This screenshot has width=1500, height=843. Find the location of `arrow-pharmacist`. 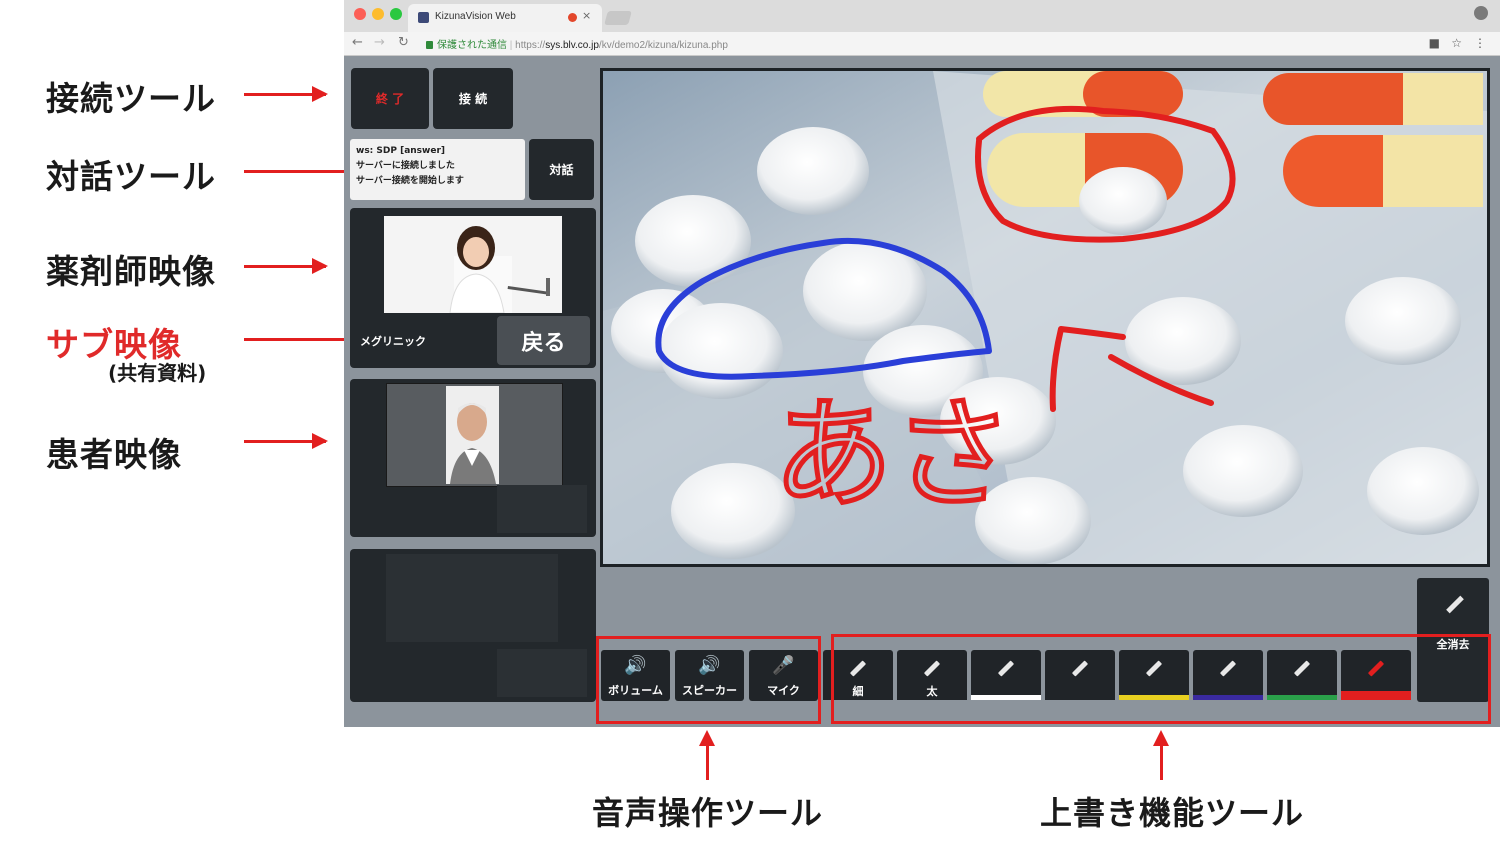

arrow-pharmacist is located at coordinates (286, 266).